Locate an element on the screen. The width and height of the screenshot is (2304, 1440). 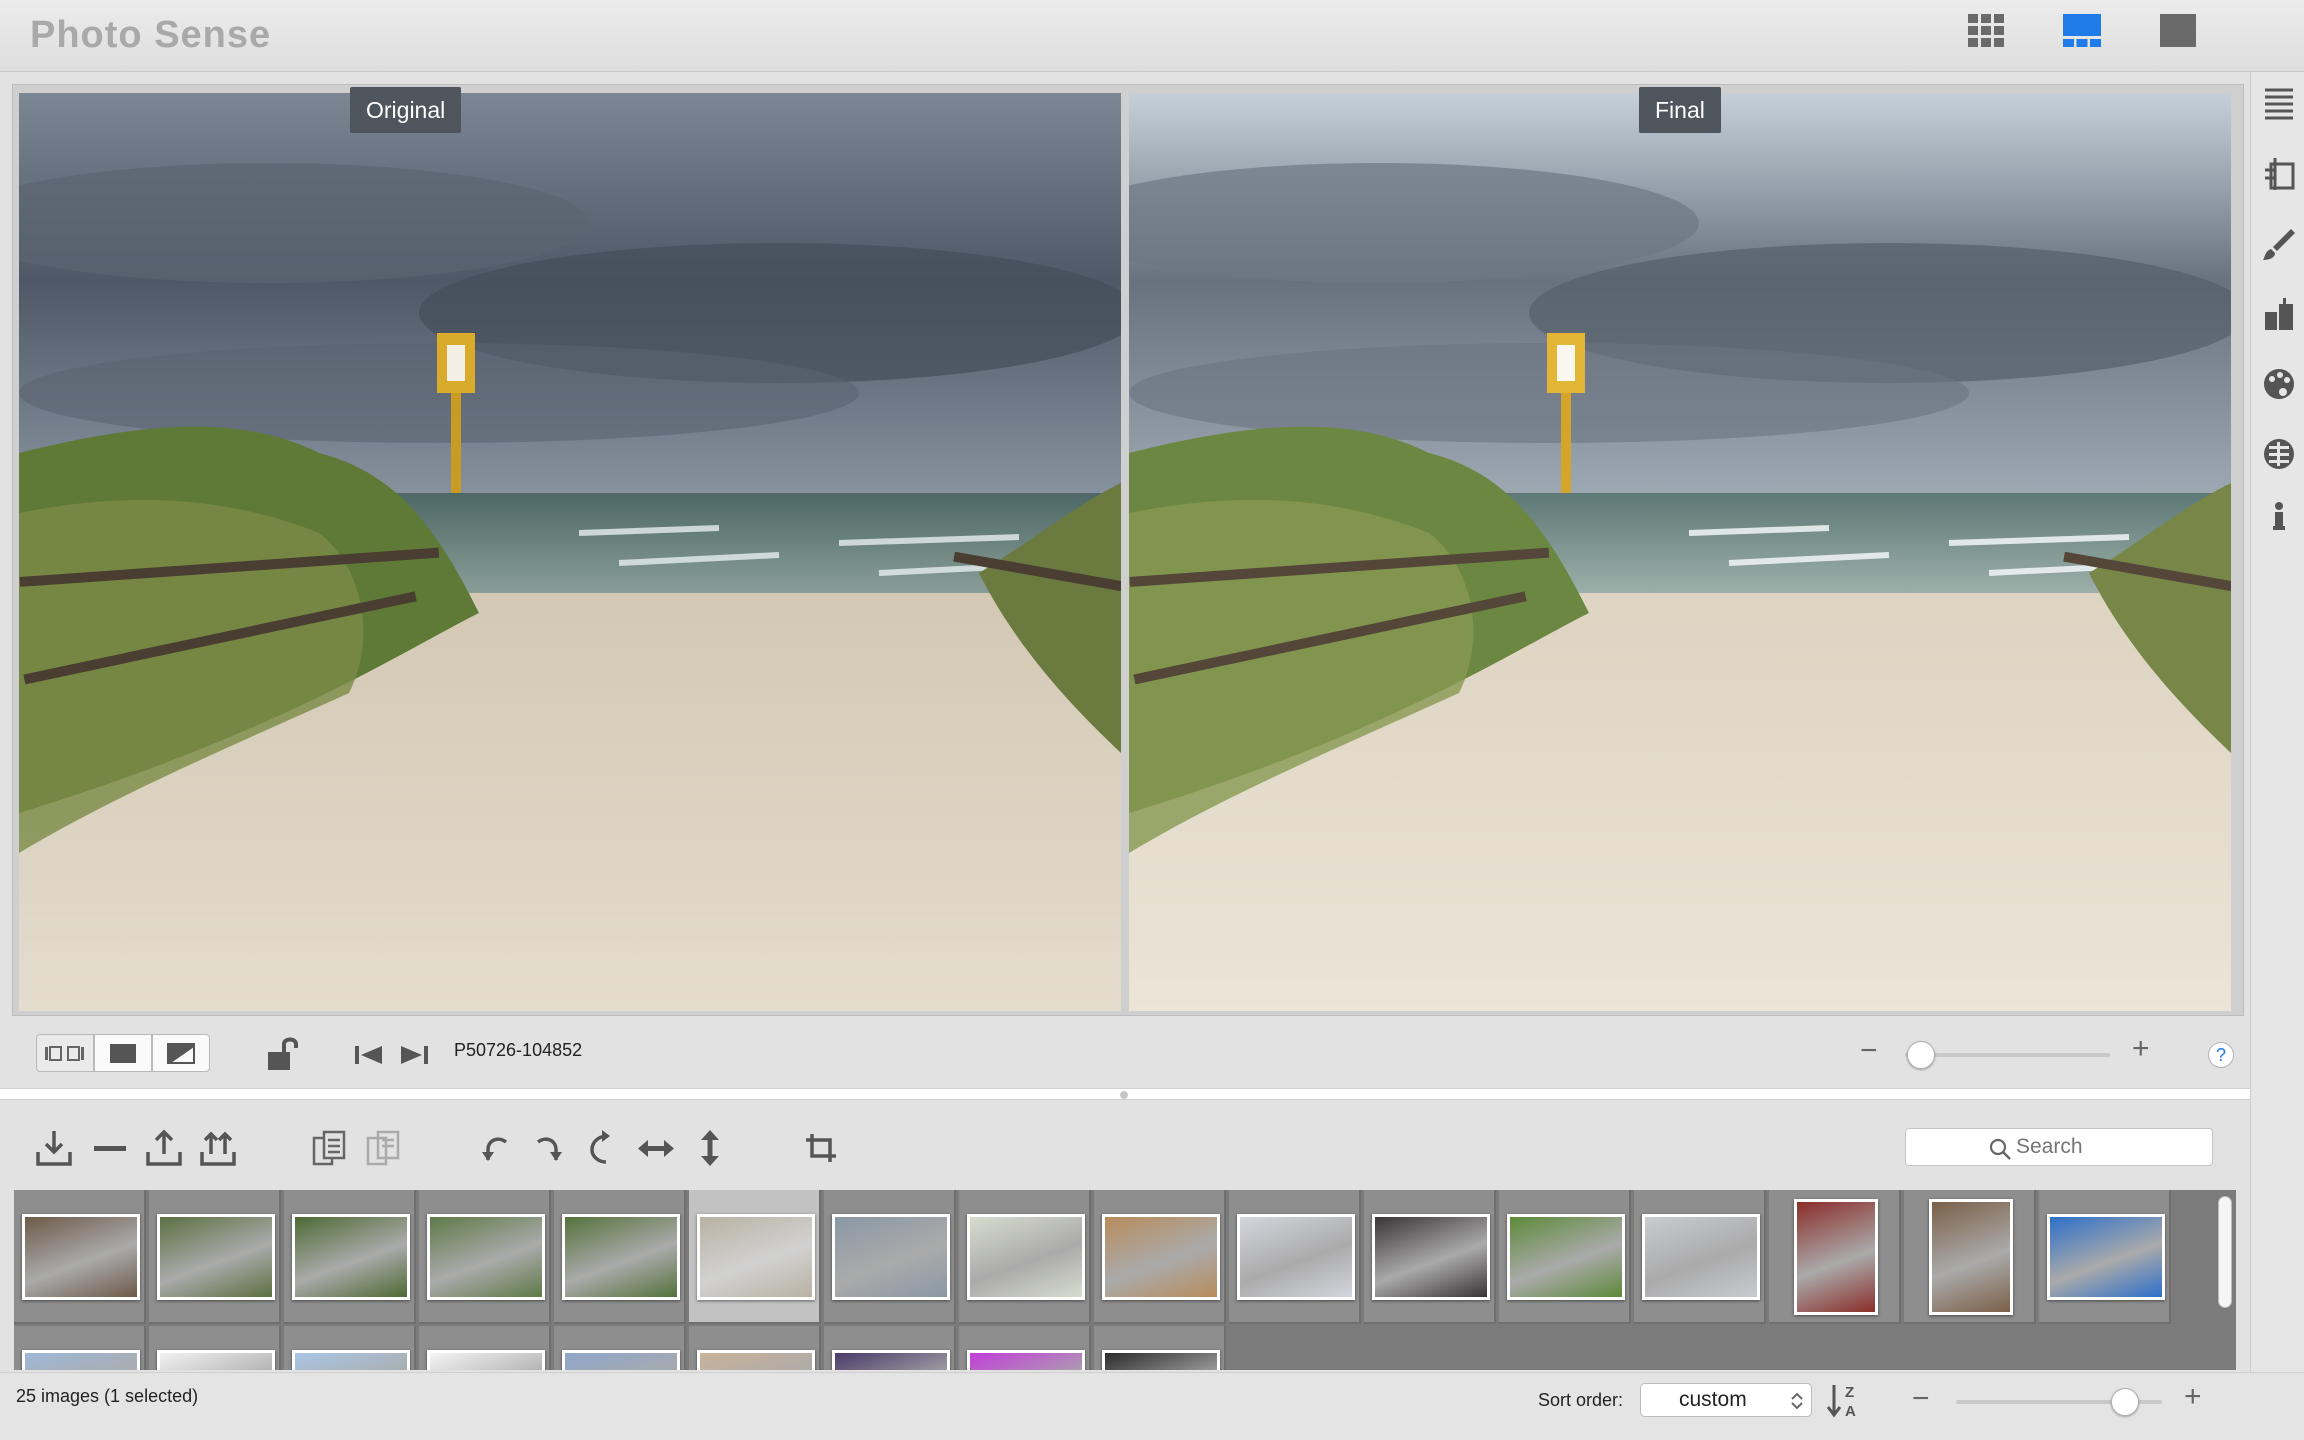
search-input is located at coordinates (2106, 1147).